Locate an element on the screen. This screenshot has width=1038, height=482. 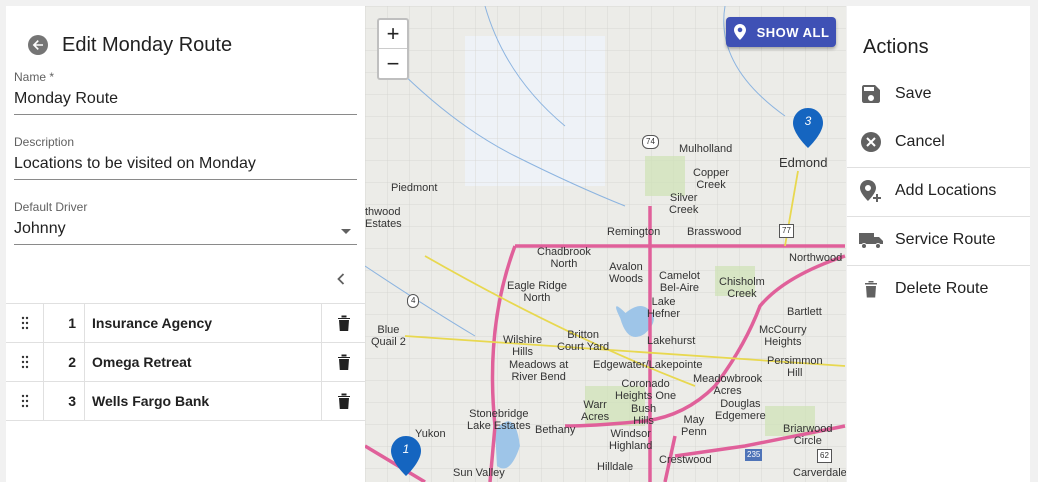
delete-route-label: Delete Route is located at coordinates (942, 288).